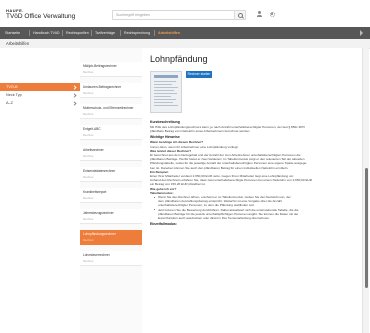  What do you see at coordinates (18, 44) in the screenshot?
I see `section-title: Arbeitshilfen` at bounding box center [18, 44].